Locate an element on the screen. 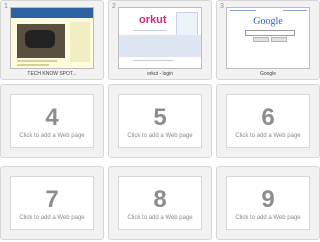  thumbnail-photo-detail is located at coordinates (40, 39).